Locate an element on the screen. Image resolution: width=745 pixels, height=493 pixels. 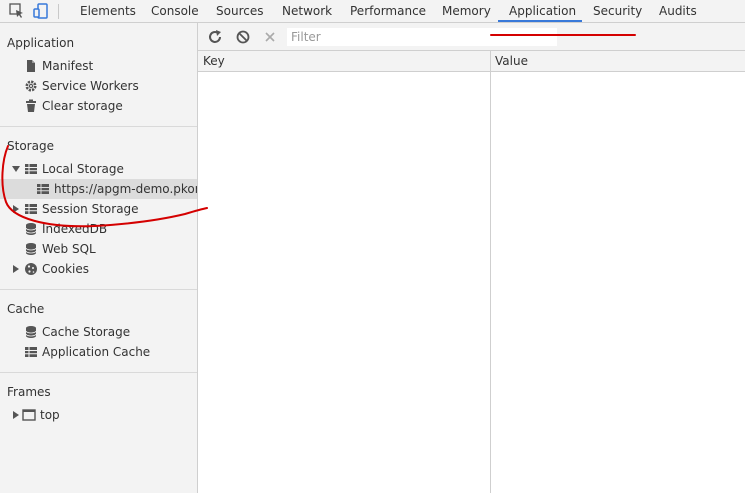
tab-sources: Sources is located at coordinates (239, 11).